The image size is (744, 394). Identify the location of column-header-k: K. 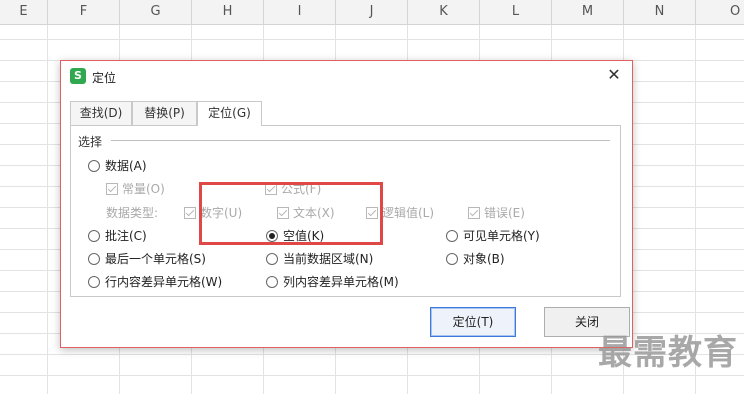
(444, 12).